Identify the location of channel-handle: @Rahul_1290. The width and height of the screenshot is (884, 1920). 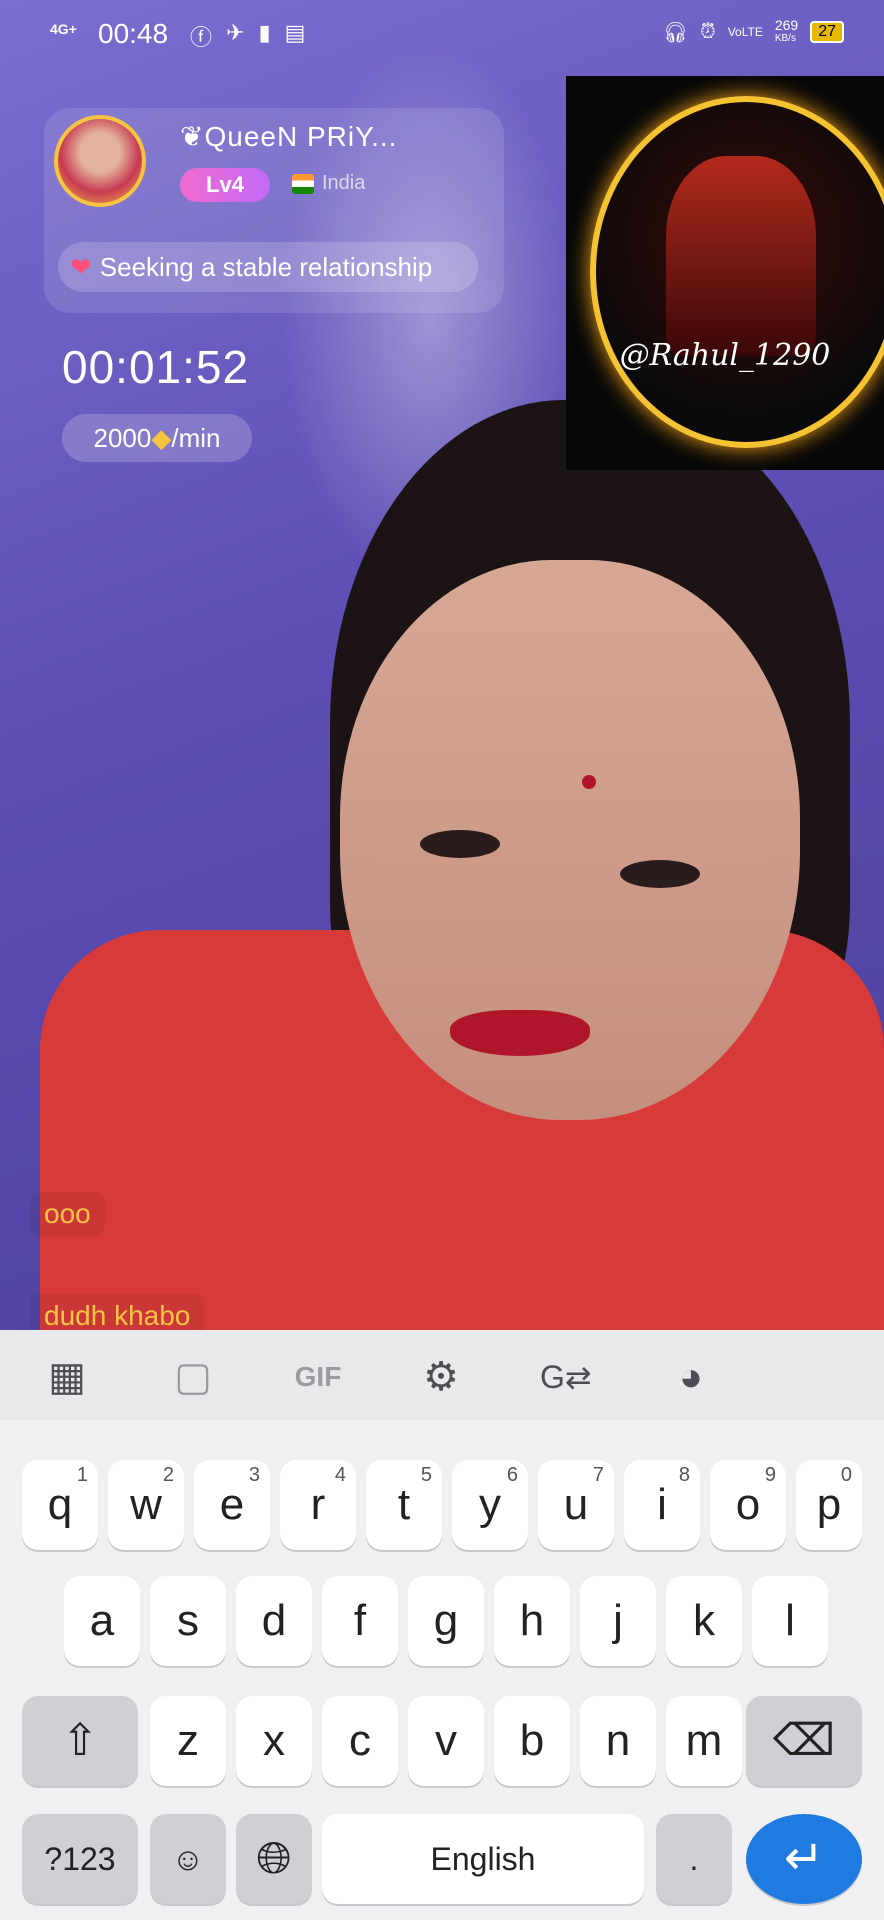
(725, 355).